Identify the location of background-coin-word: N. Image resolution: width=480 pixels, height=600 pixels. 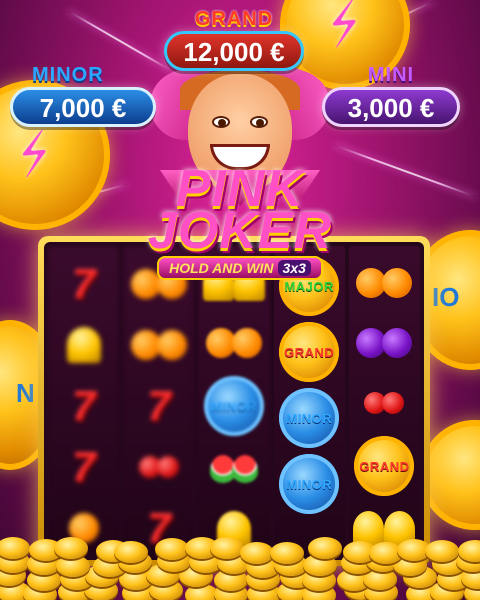
(25, 393).